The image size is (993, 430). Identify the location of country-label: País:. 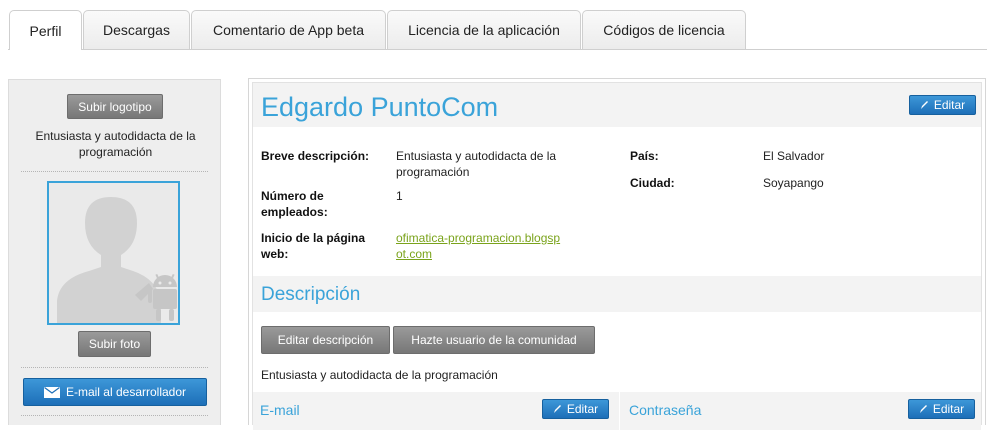
(644, 156).